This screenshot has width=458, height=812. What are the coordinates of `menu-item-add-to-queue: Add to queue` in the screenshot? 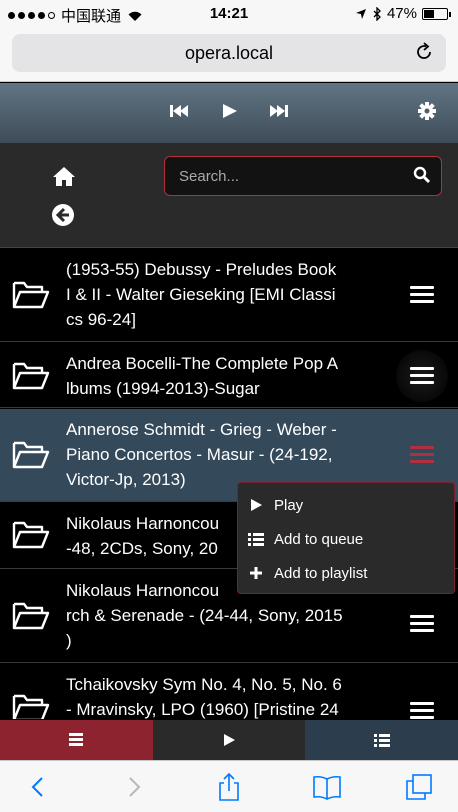 It's located at (305, 539).